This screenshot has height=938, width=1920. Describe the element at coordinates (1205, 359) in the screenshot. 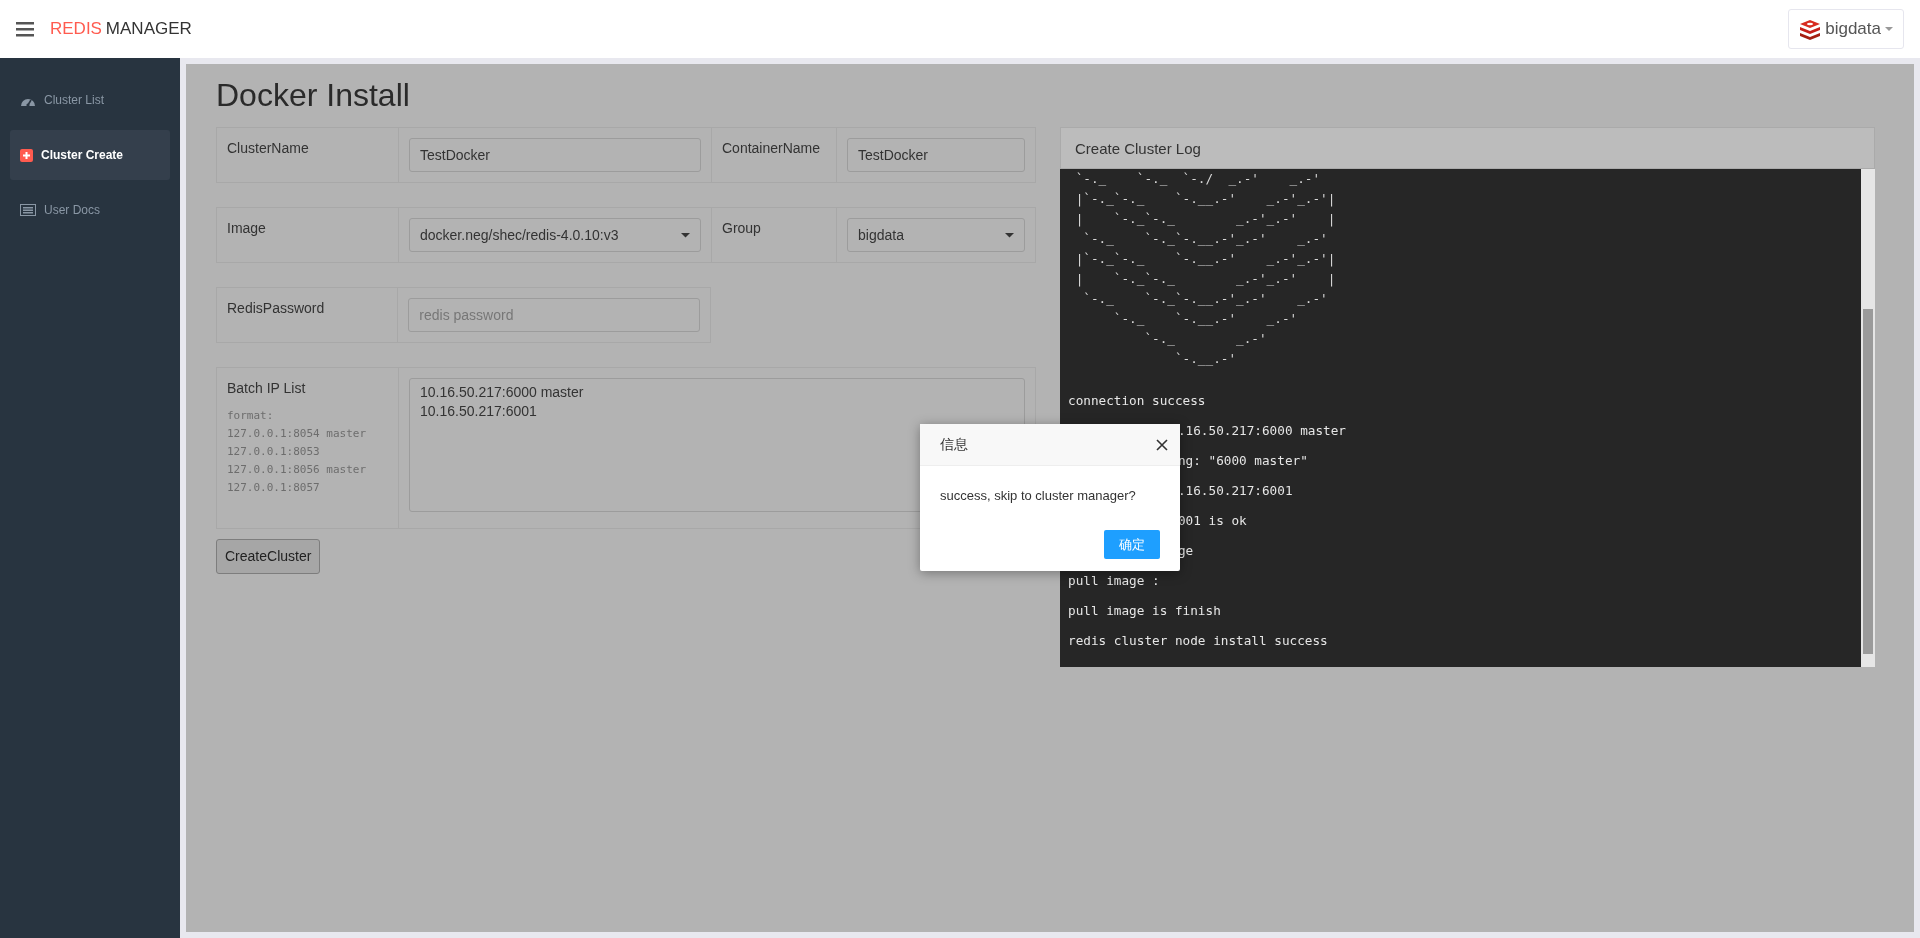

I see `log-line: `-.__.-'` at that location.